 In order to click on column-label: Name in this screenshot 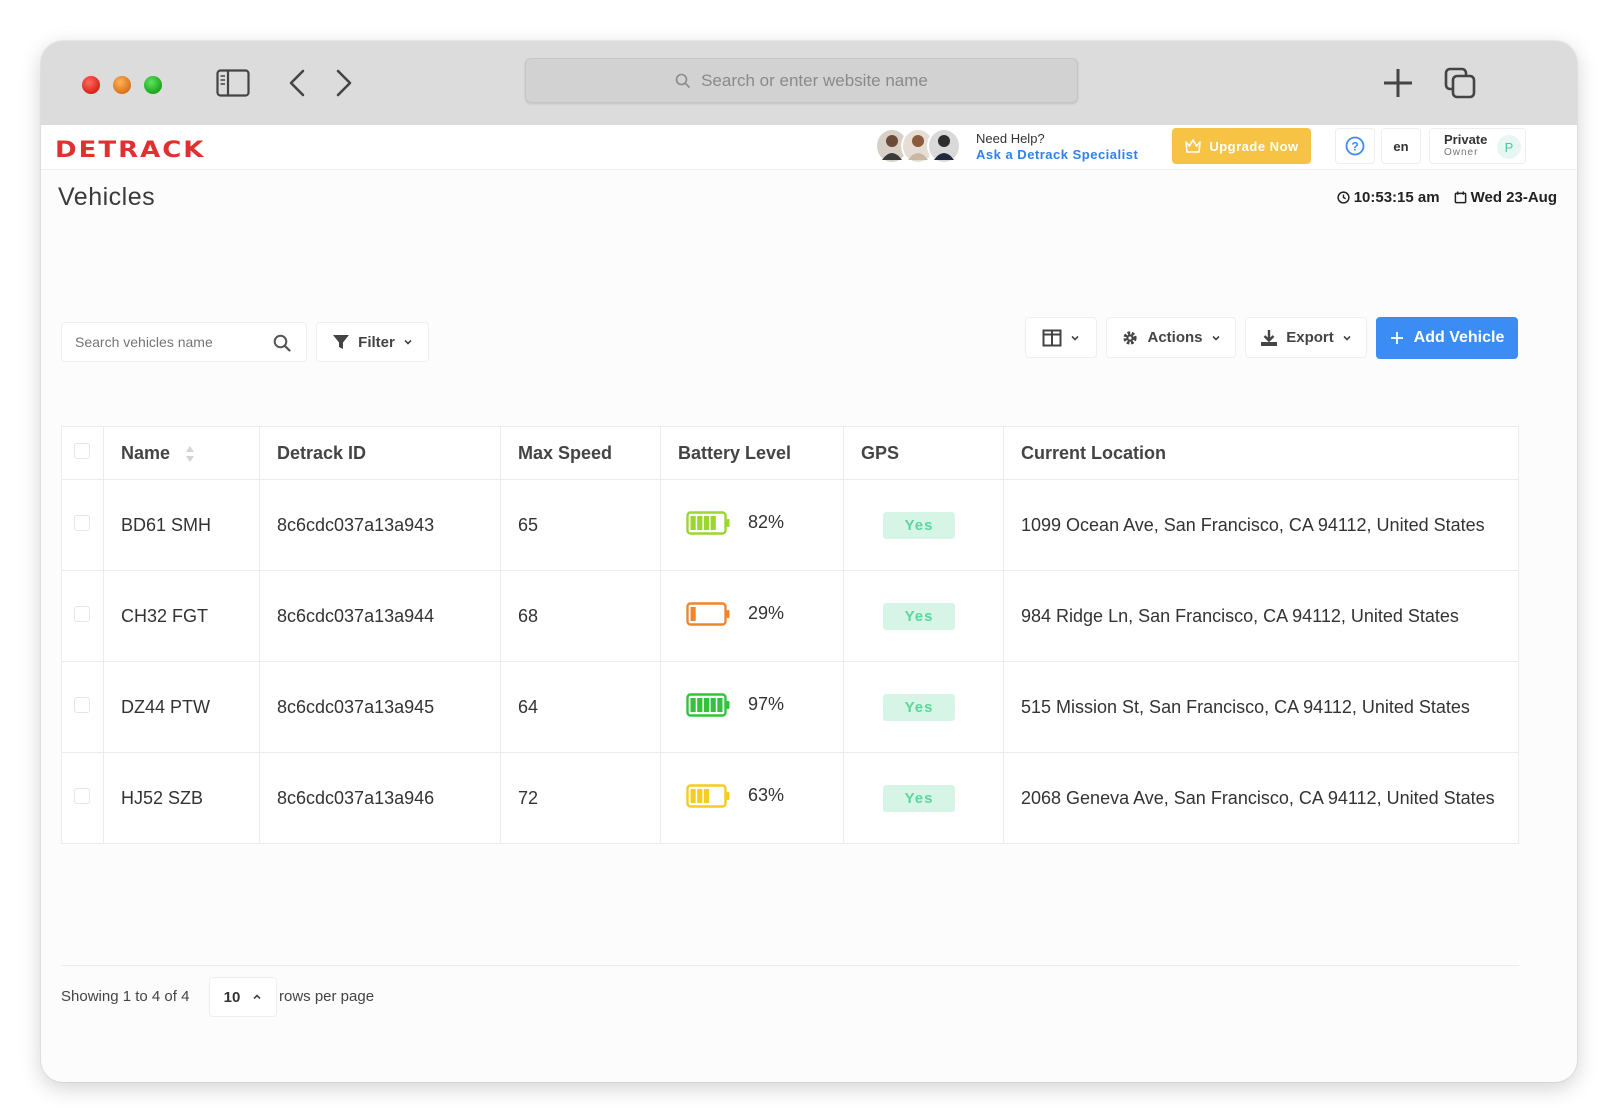, I will do `click(146, 452)`.